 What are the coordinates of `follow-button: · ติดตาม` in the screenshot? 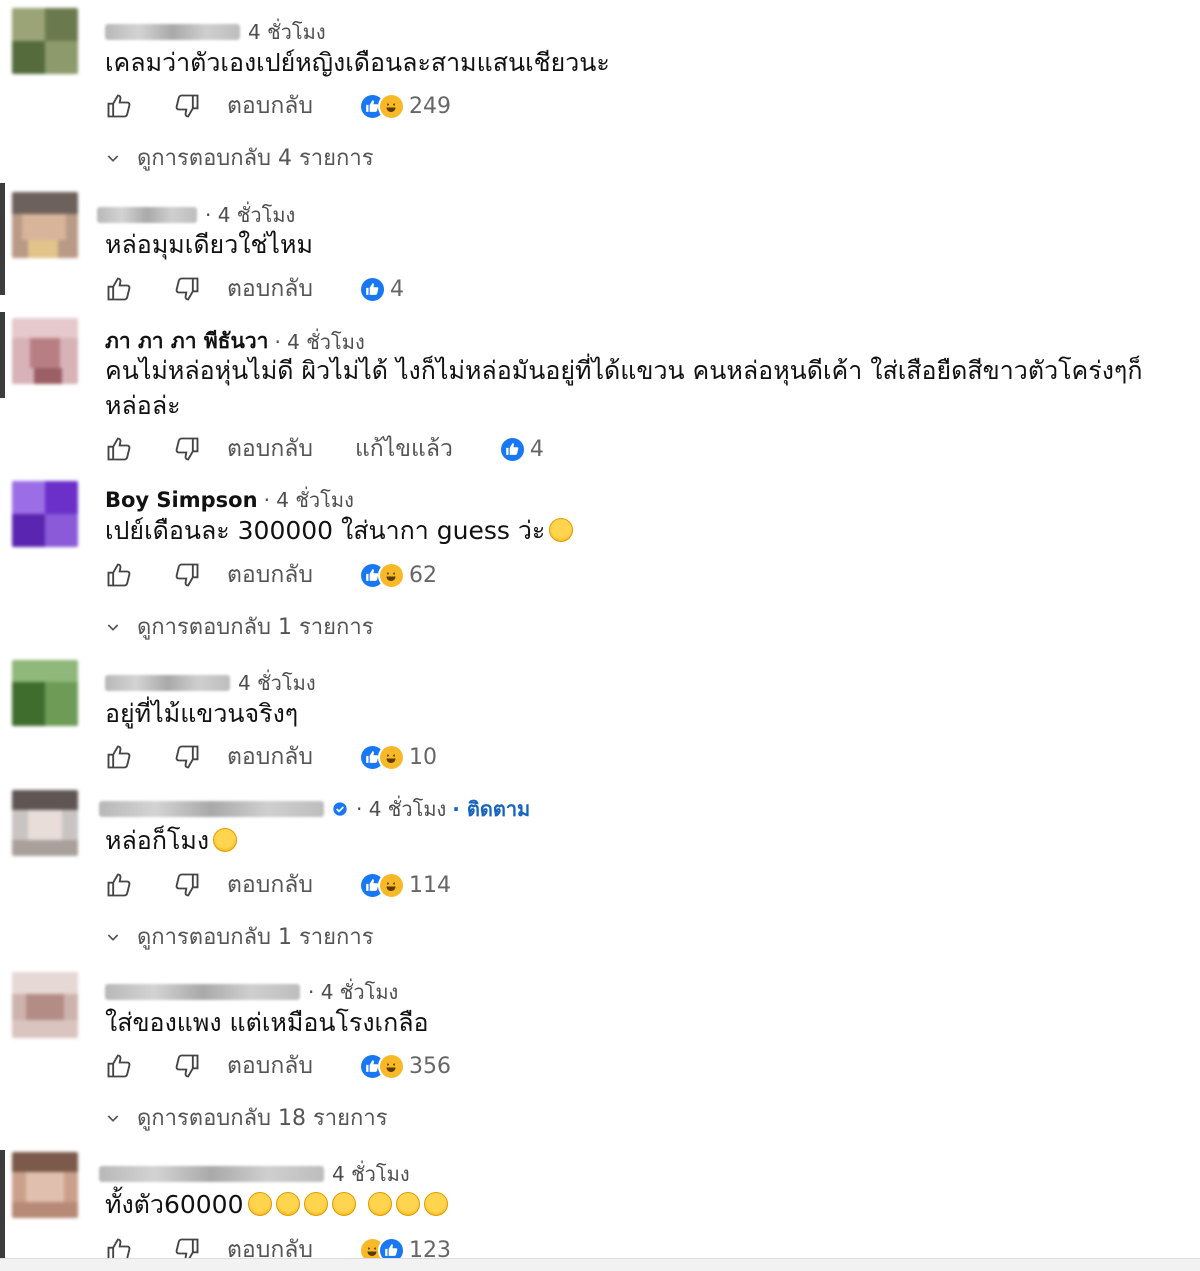 It's located at (491, 809).